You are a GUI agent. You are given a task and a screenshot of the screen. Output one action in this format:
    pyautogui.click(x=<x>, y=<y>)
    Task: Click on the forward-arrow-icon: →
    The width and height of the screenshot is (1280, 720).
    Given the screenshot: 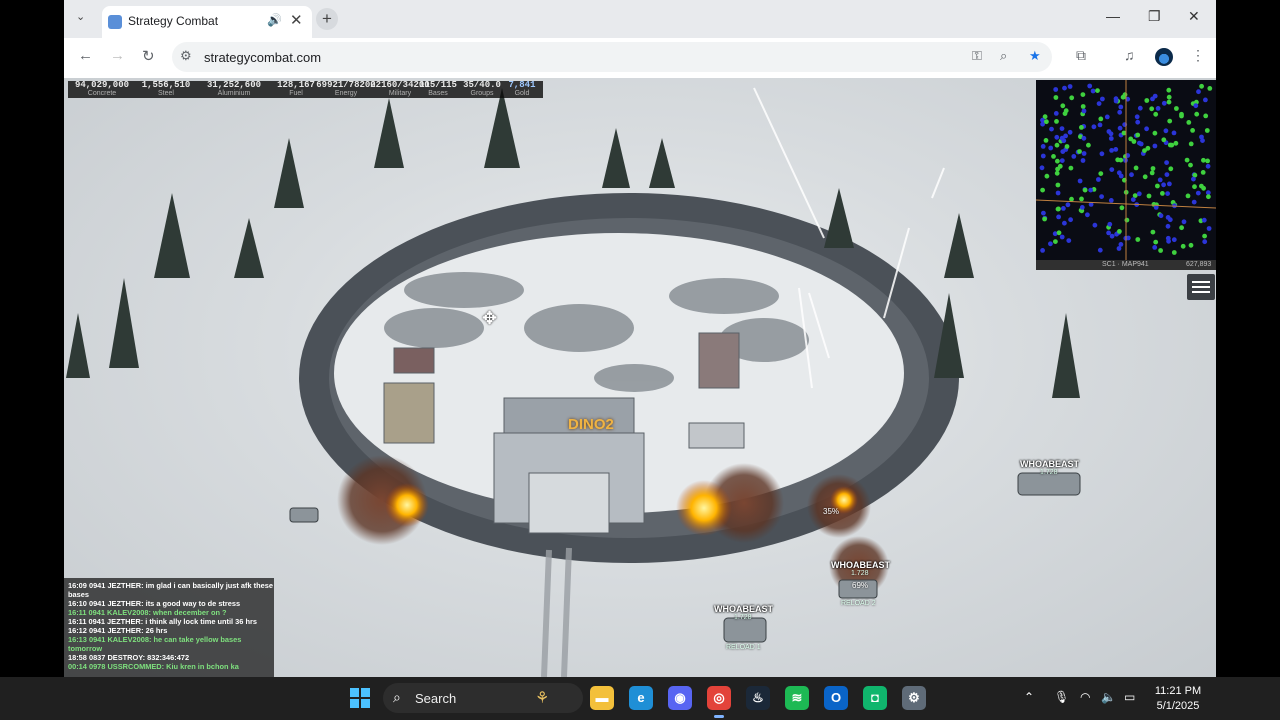 What is the action you would take?
    pyautogui.click(x=117, y=55)
    